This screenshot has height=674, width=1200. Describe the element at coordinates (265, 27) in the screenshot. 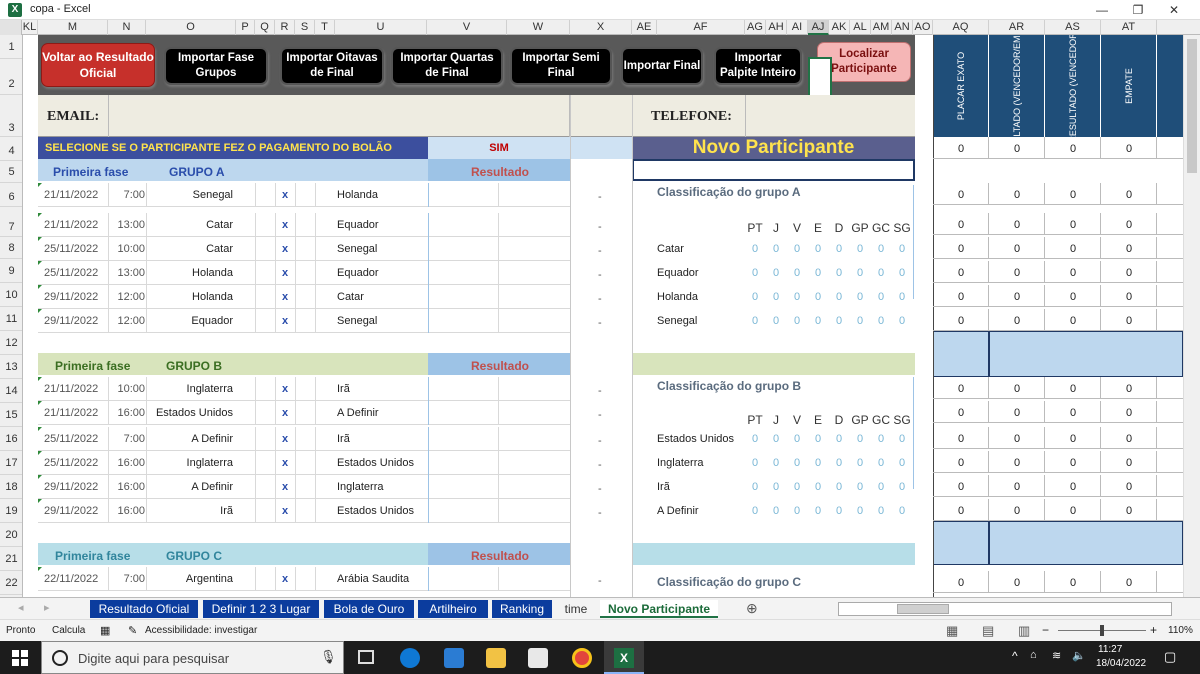

I see `col-header: Q` at that location.